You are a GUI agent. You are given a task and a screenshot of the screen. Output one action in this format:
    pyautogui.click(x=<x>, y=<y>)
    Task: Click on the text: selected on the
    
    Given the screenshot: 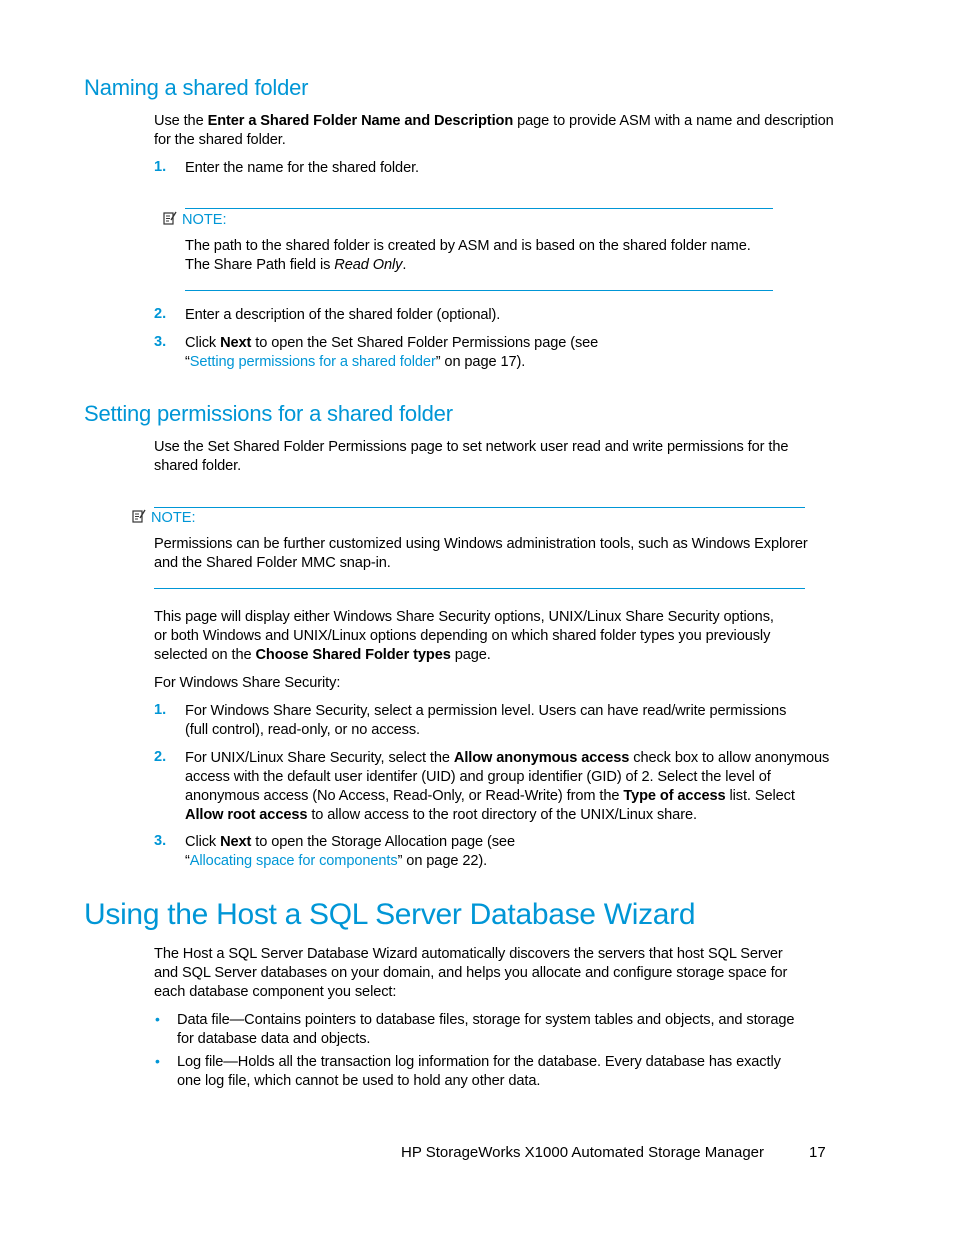 What is the action you would take?
    pyautogui.click(x=205, y=655)
    